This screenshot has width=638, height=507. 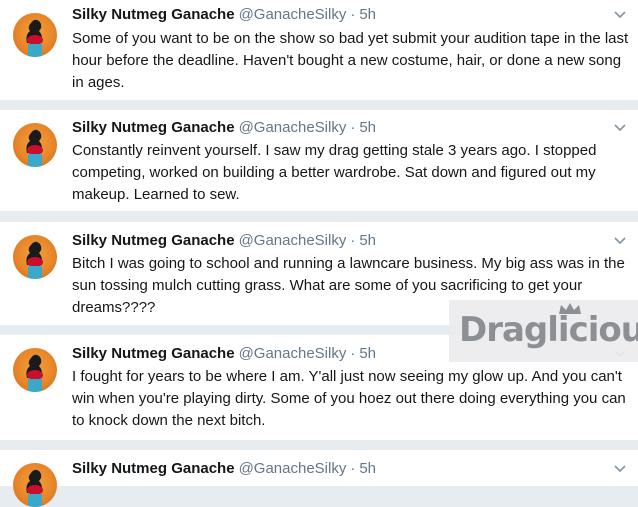 I want to click on watermark: Draglicious, so click(x=543, y=331).